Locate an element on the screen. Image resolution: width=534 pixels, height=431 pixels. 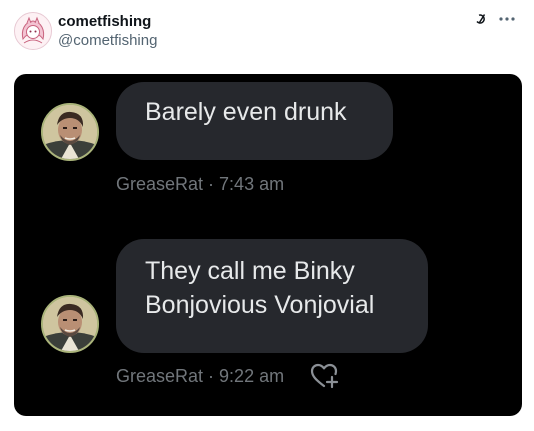
more-options-icon is located at coordinates (507, 19).